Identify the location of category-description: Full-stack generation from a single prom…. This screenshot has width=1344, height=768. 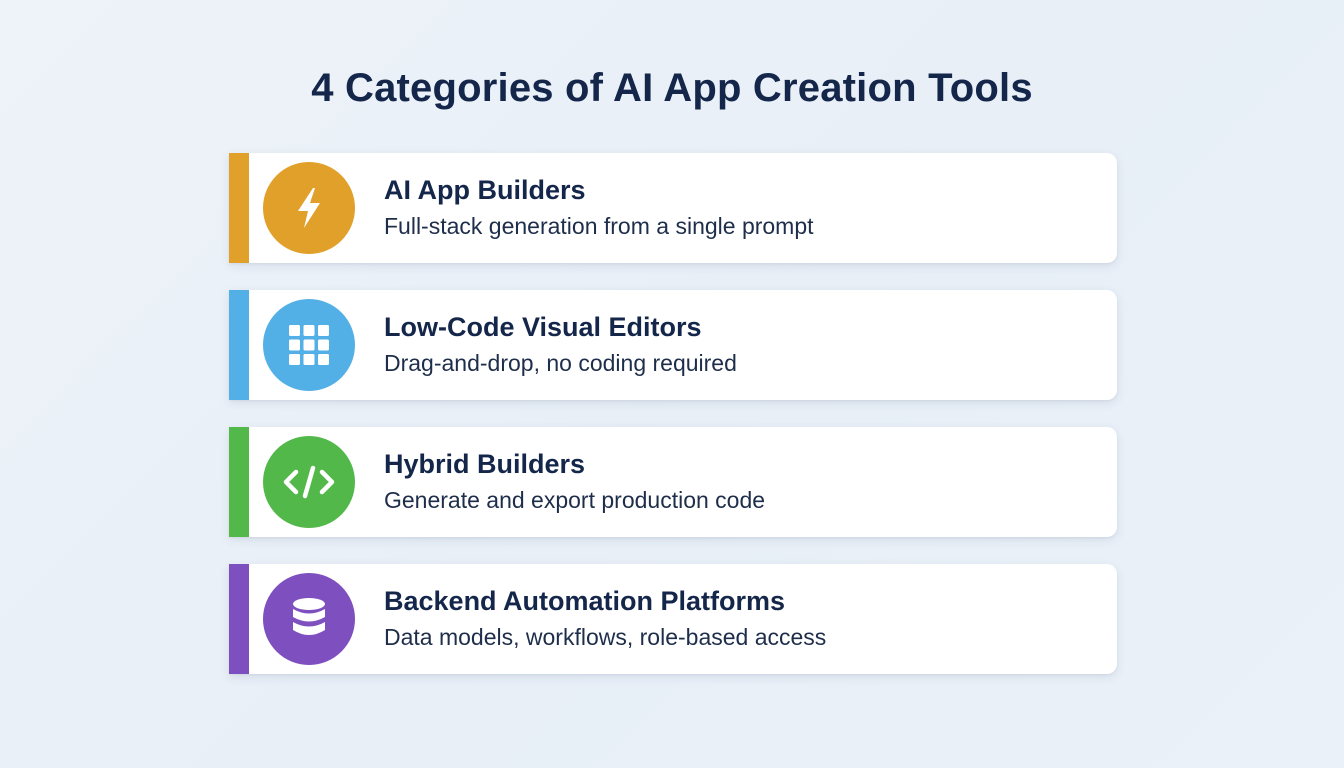
(599, 226).